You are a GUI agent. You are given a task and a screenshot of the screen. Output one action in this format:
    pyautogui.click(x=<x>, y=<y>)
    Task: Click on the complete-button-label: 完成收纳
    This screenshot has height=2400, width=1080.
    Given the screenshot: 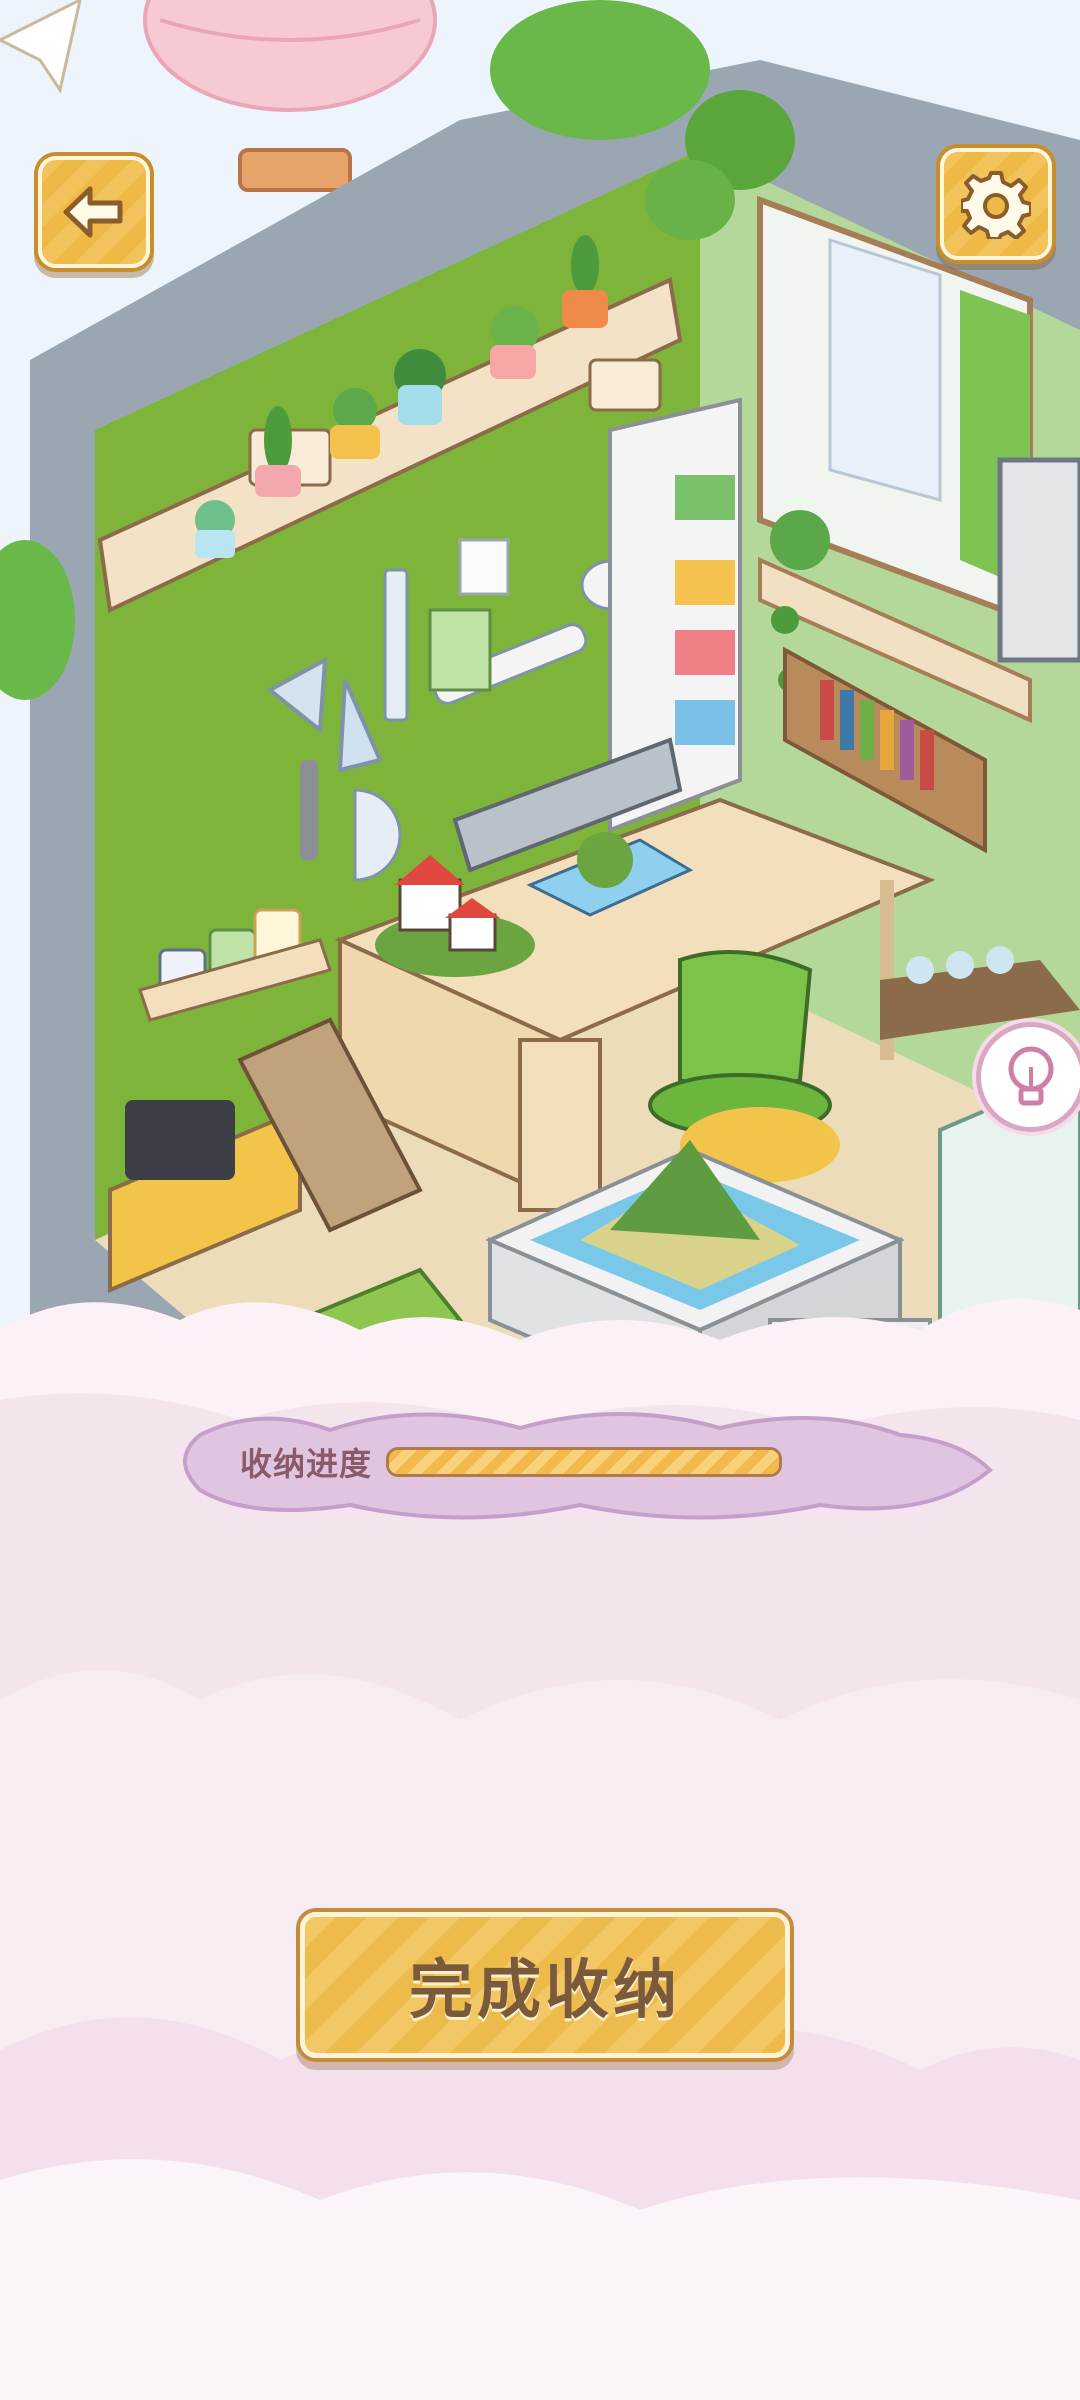 What is the action you would take?
    pyautogui.click(x=545, y=1991)
    